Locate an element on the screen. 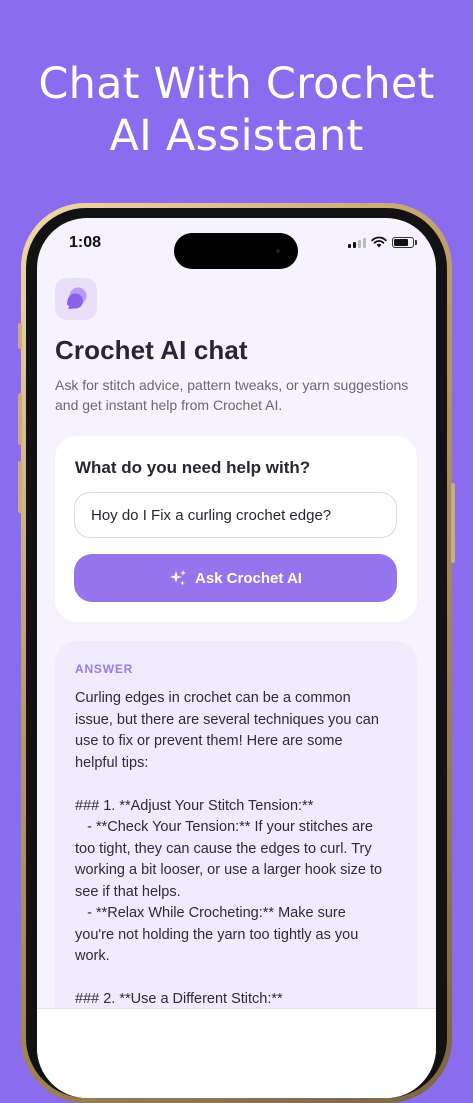 This screenshot has width=473, height=1103. ask-crochet-ai-button: Ask Crochet AI is located at coordinates (235, 578).